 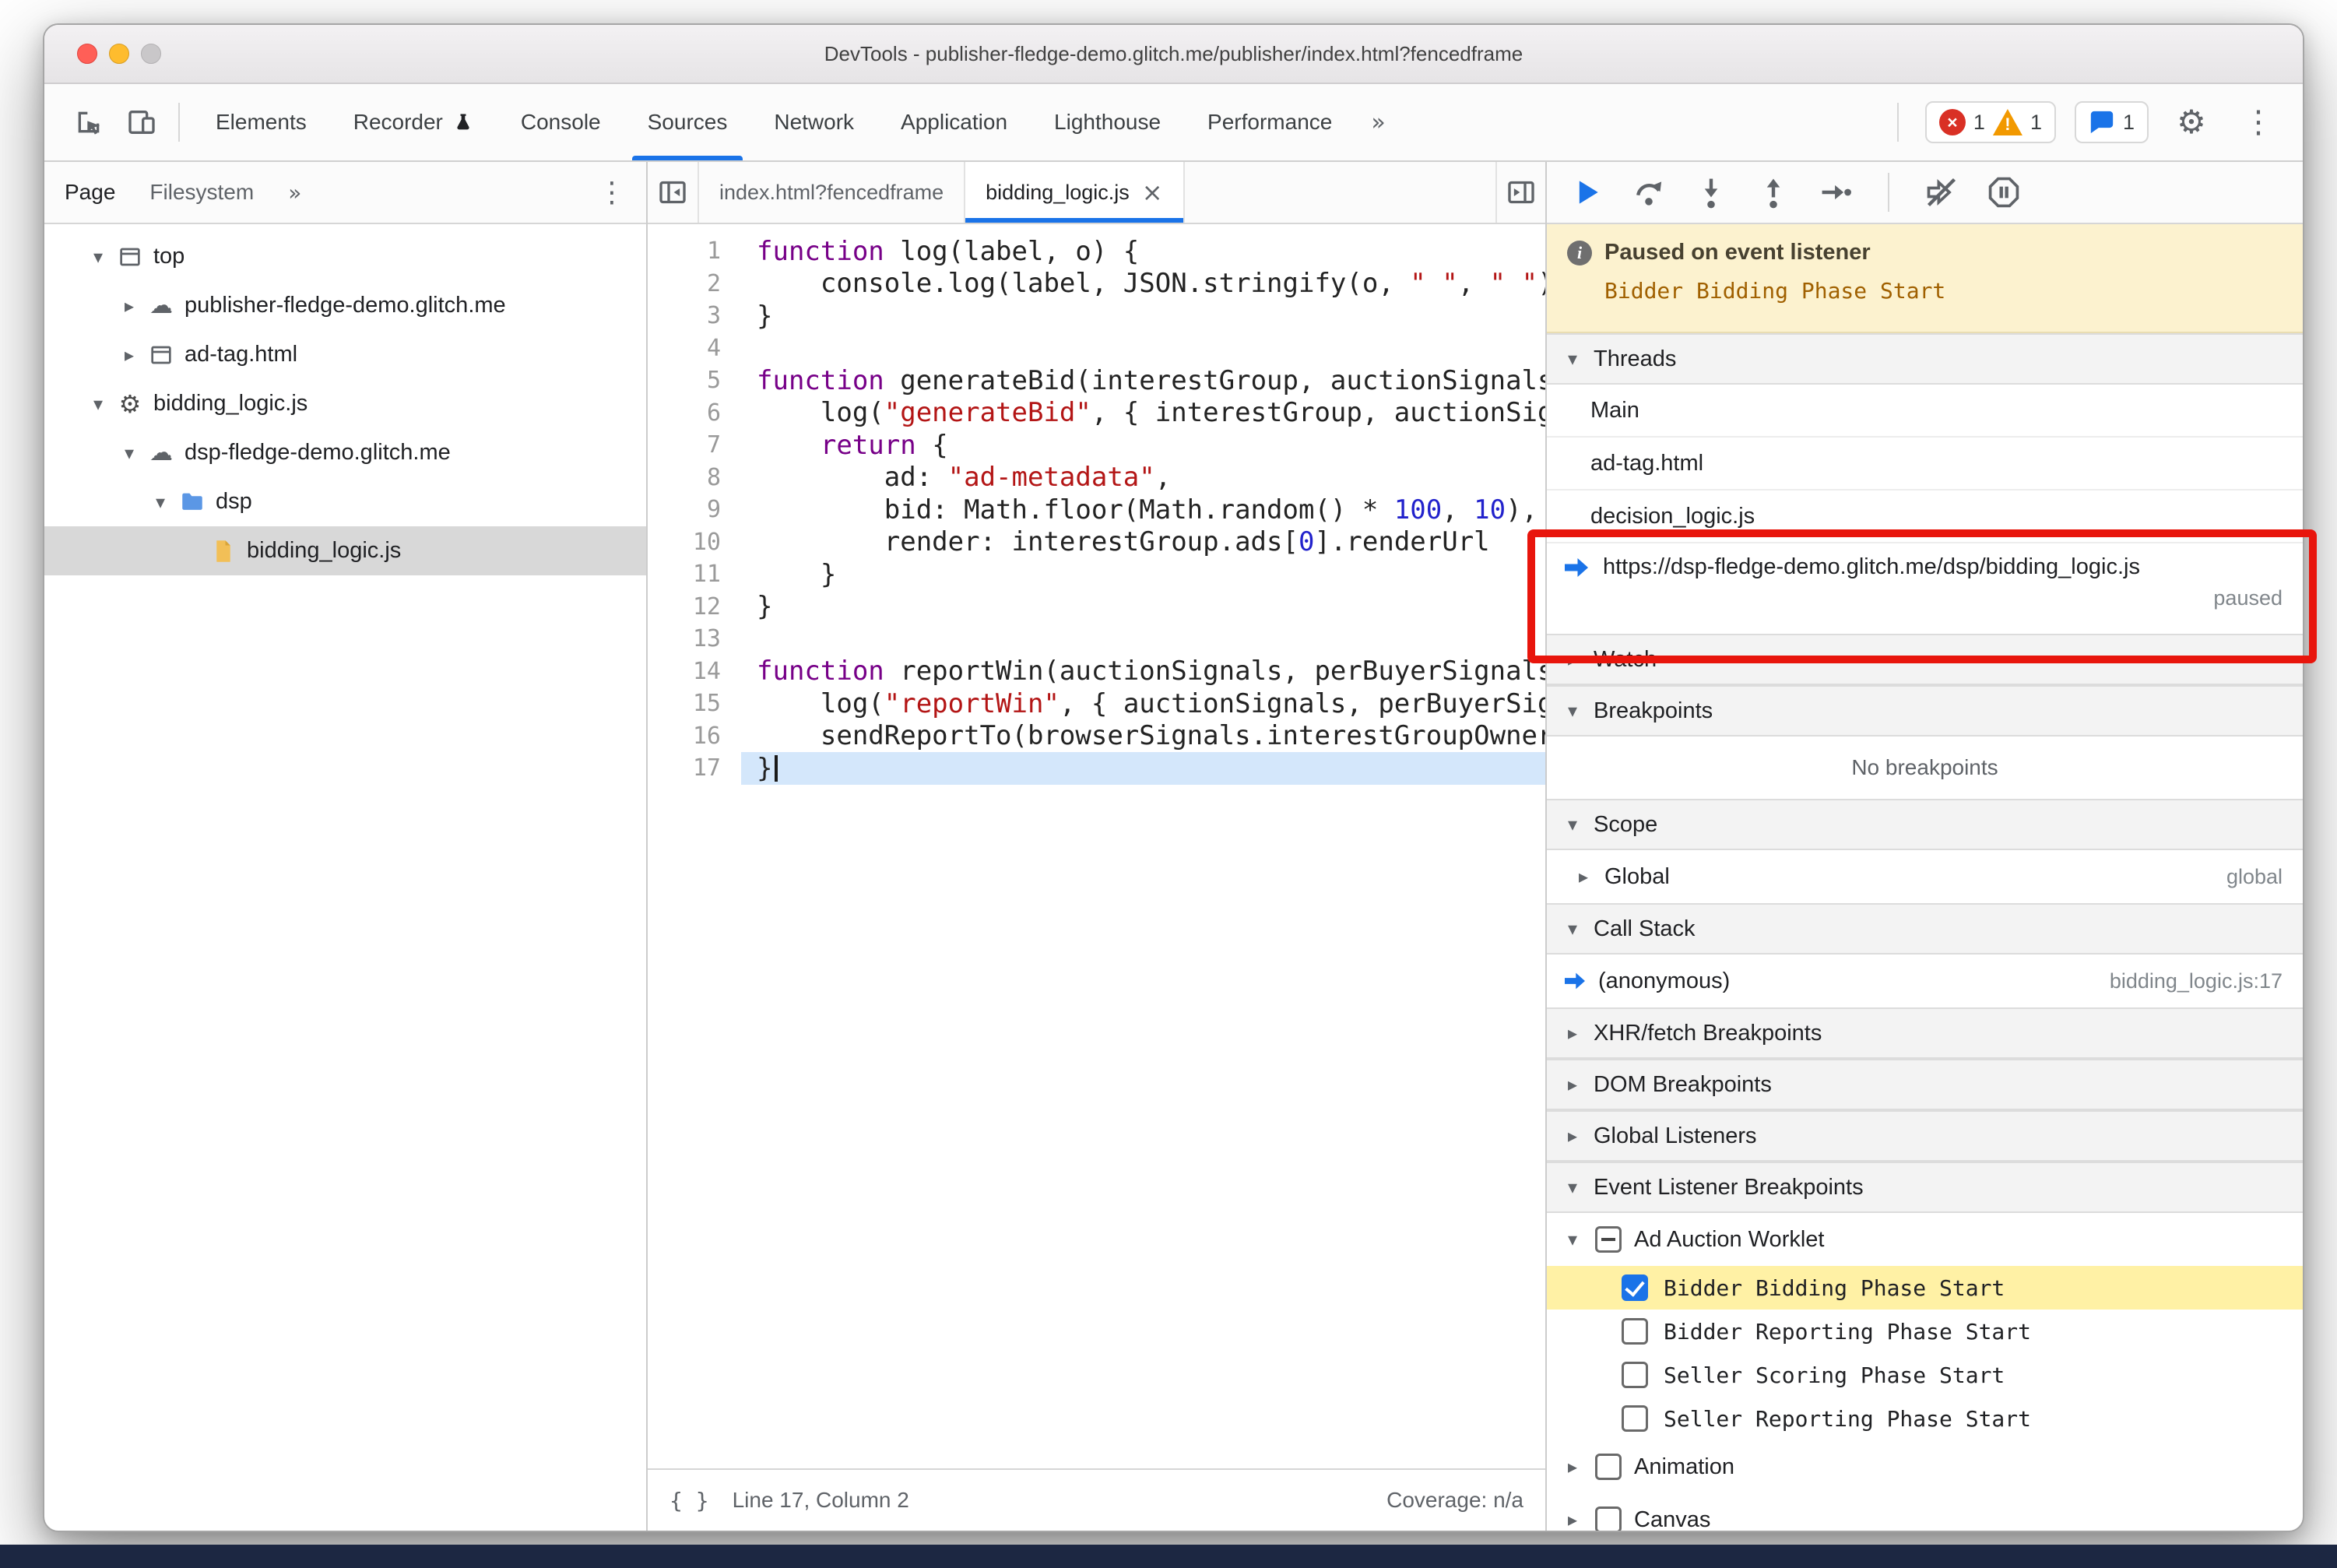 What do you see at coordinates (1925, 981) in the screenshot?
I see `call-stack-frame: (anonymous) bidding_logic.js:17` at bounding box center [1925, 981].